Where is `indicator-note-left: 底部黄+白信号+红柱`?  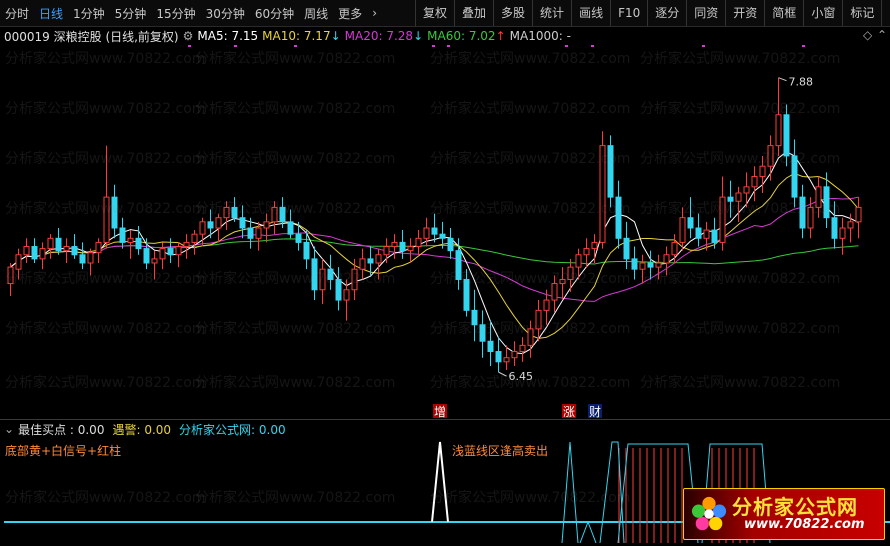
indicator-note-left: 底部黄+白信号+红柱 is located at coordinates (63, 451).